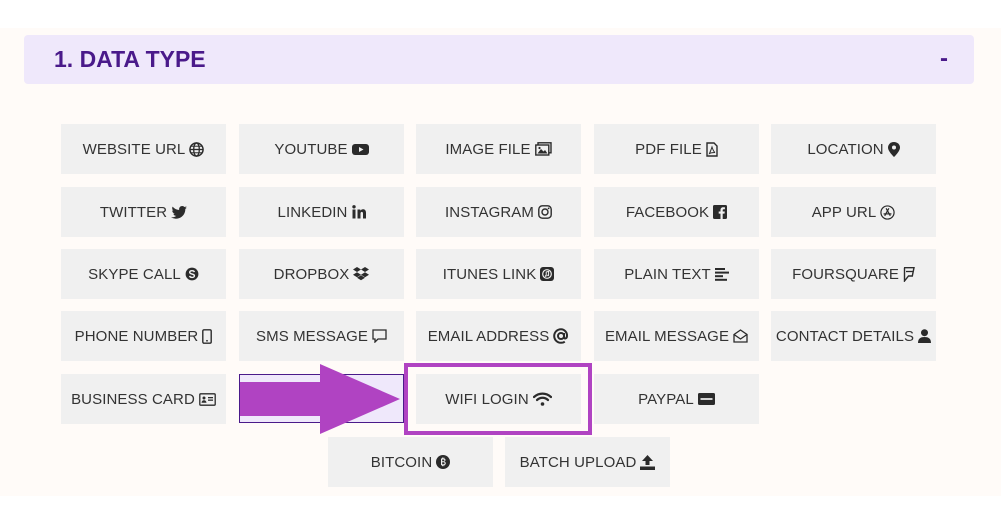 The height and width of the screenshot is (518, 1001). What do you see at coordinates (668, 149) in the screenshot?
I see `tile-label: PDF FILE` at bounding box center [668, 149].